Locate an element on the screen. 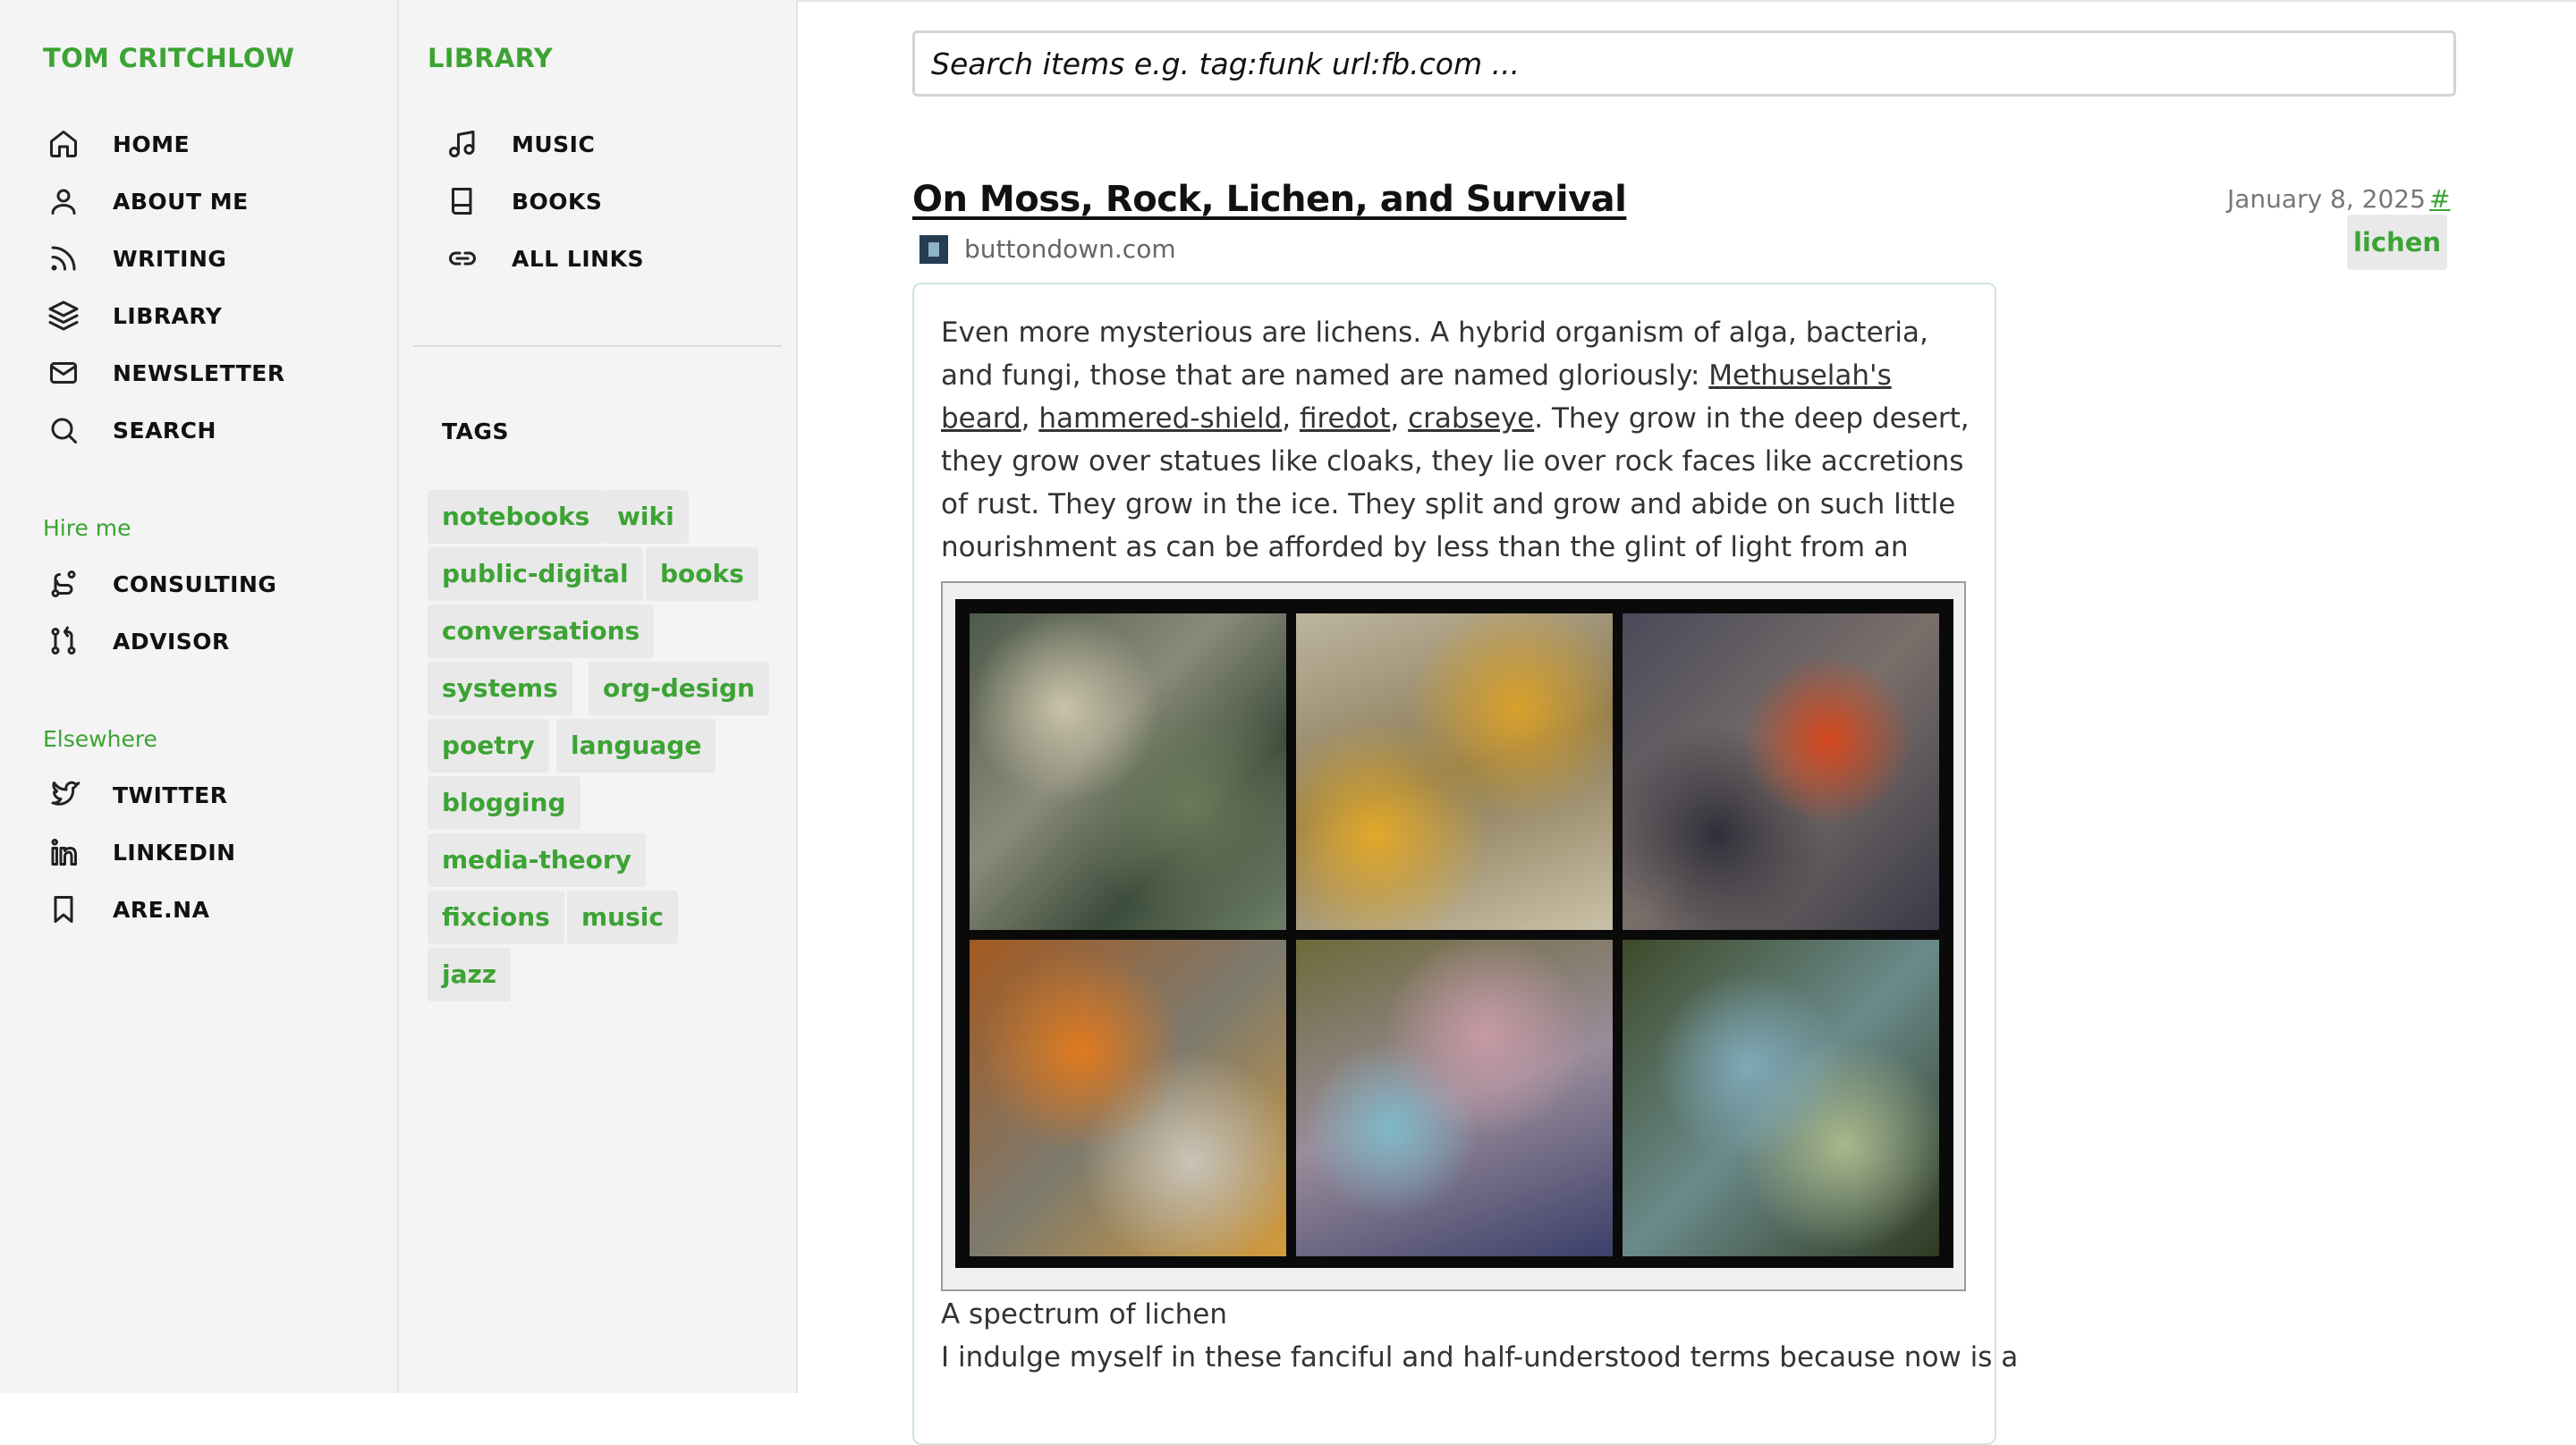 Image resolution: width=2576 pixels, height=1445 pixels. twitter-icon is located at coordinates (63, 794).